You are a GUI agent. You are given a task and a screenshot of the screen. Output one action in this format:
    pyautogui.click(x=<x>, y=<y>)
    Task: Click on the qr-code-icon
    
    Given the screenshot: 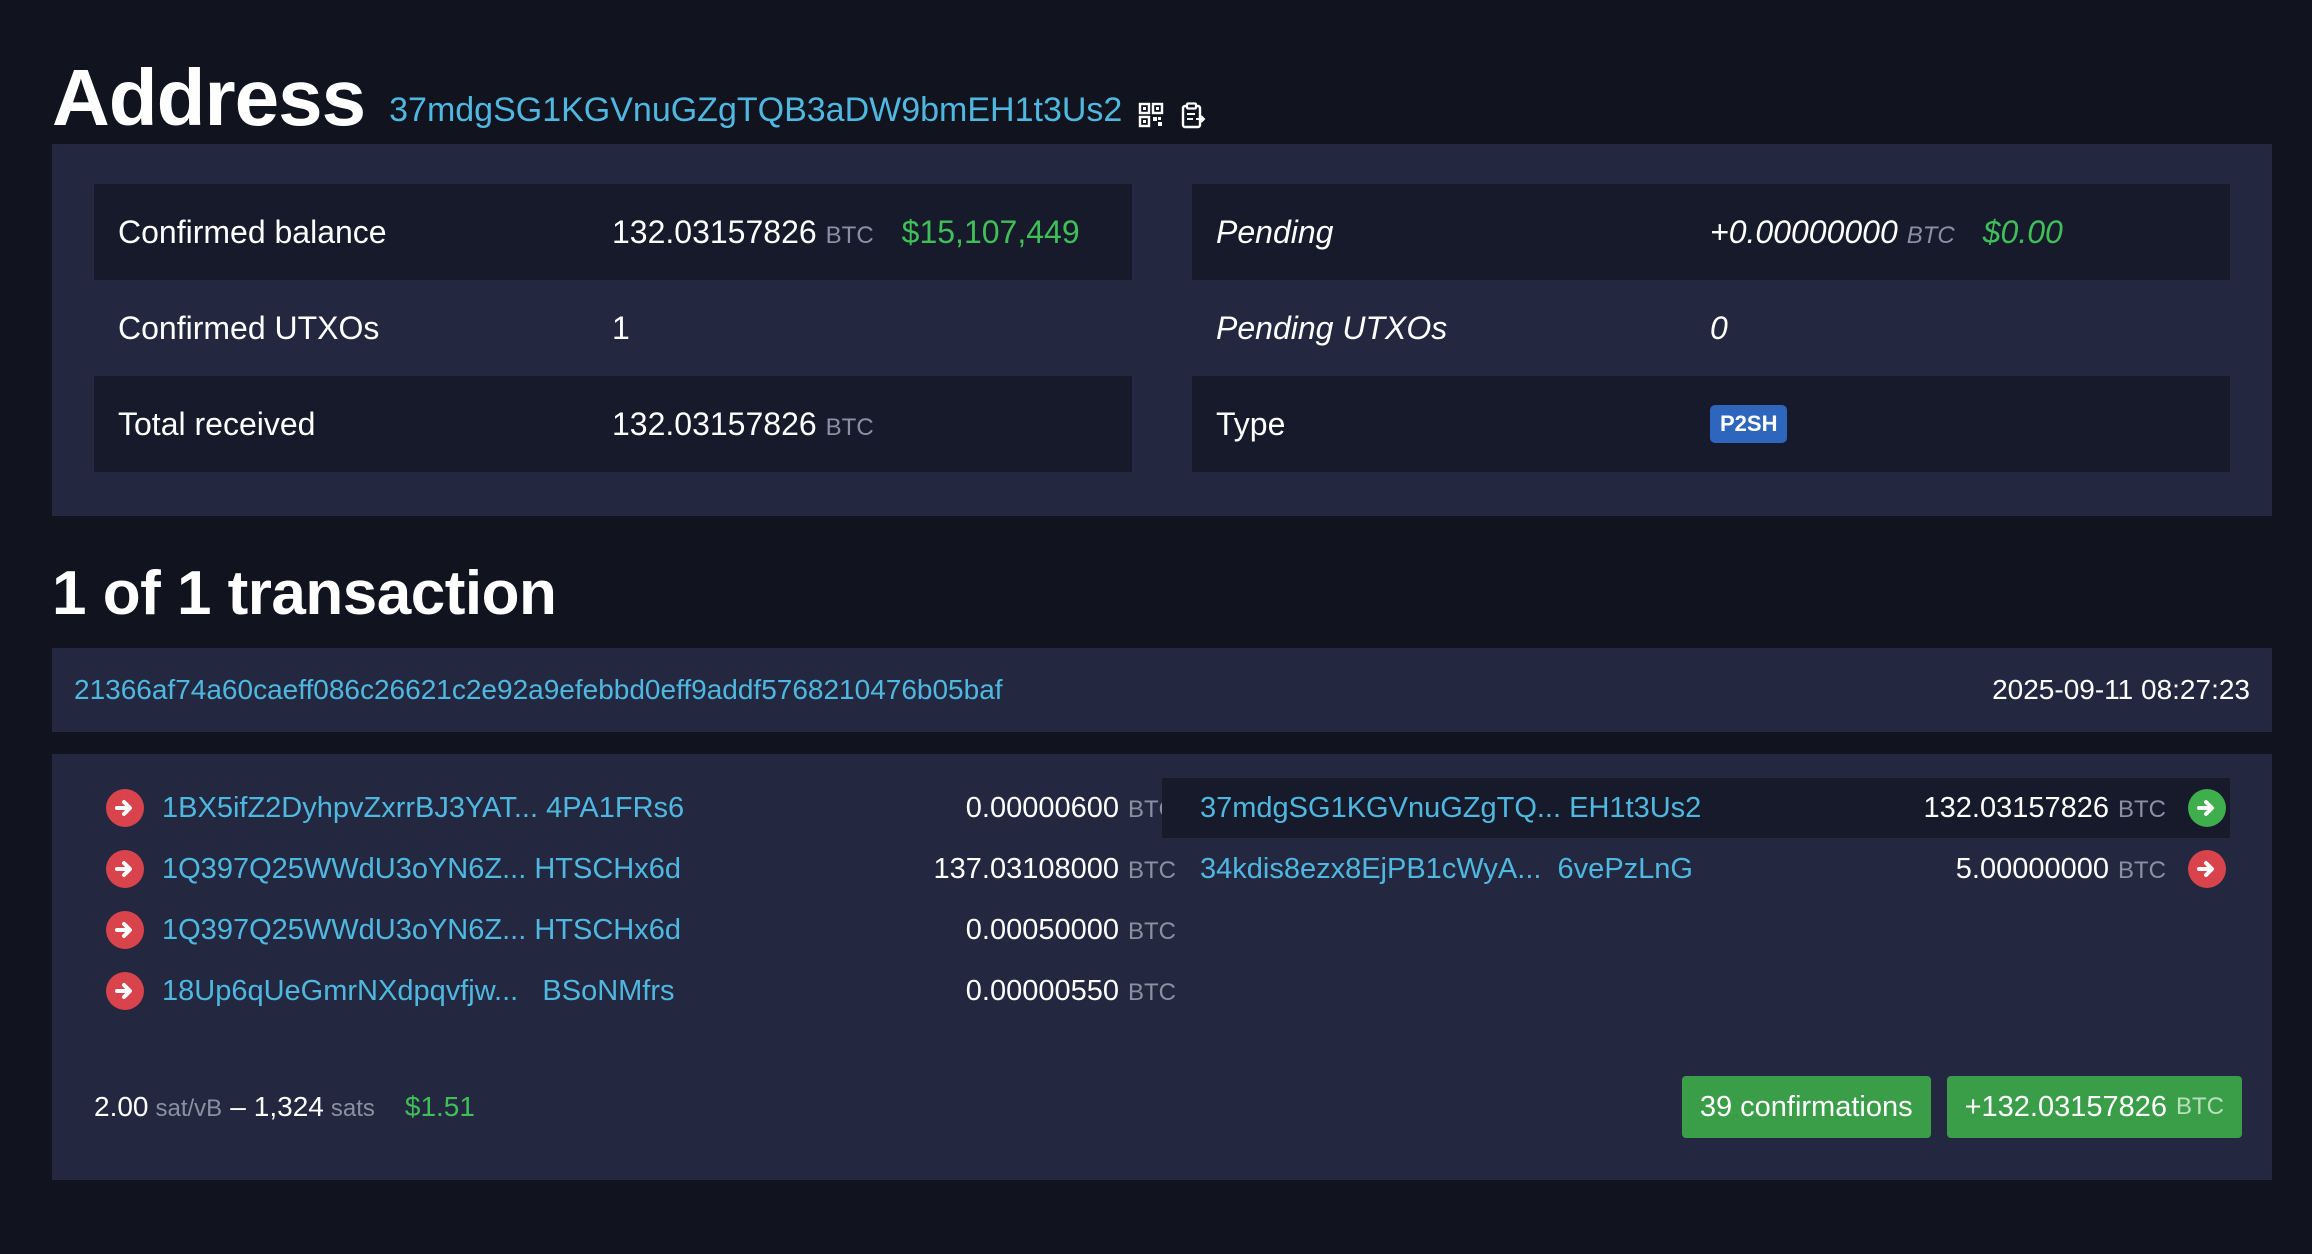 What is the action you would take?
    pyautogui.click(x=1151, y=115)
    